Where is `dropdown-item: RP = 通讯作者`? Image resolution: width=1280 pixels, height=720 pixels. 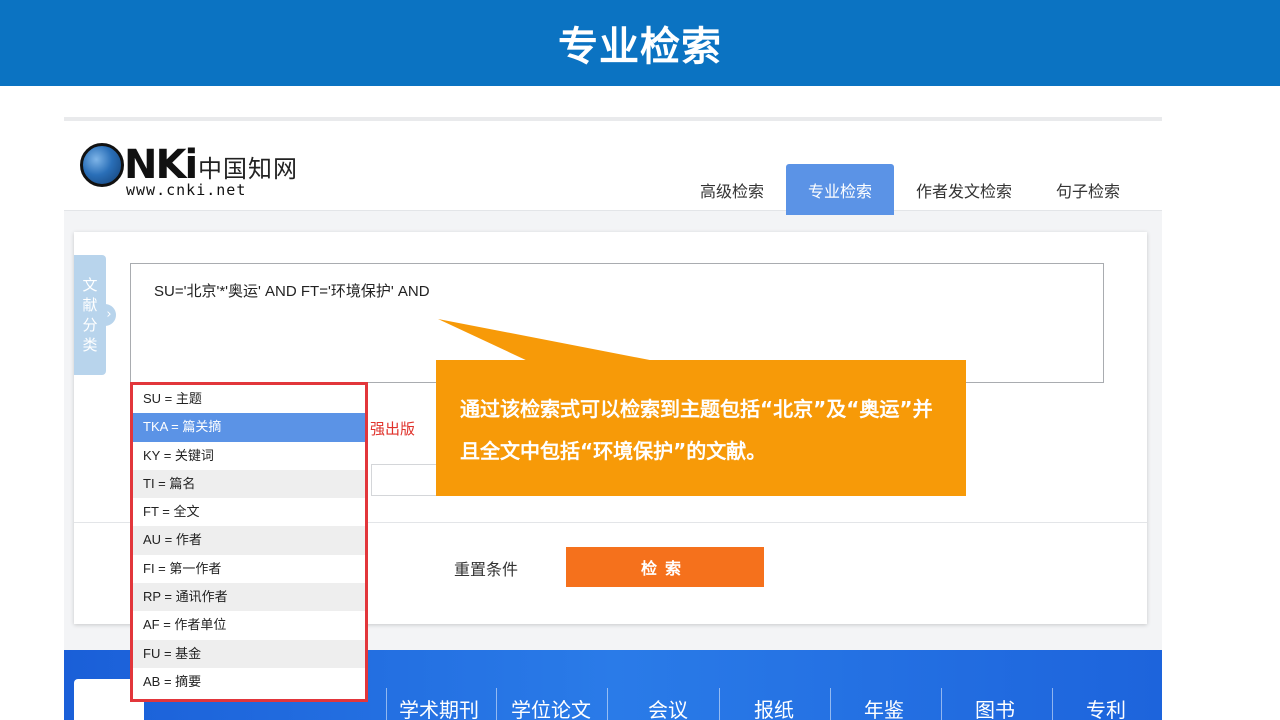
dropdown-item: RP = 通讯作者 is located at coordinates (249, 597).